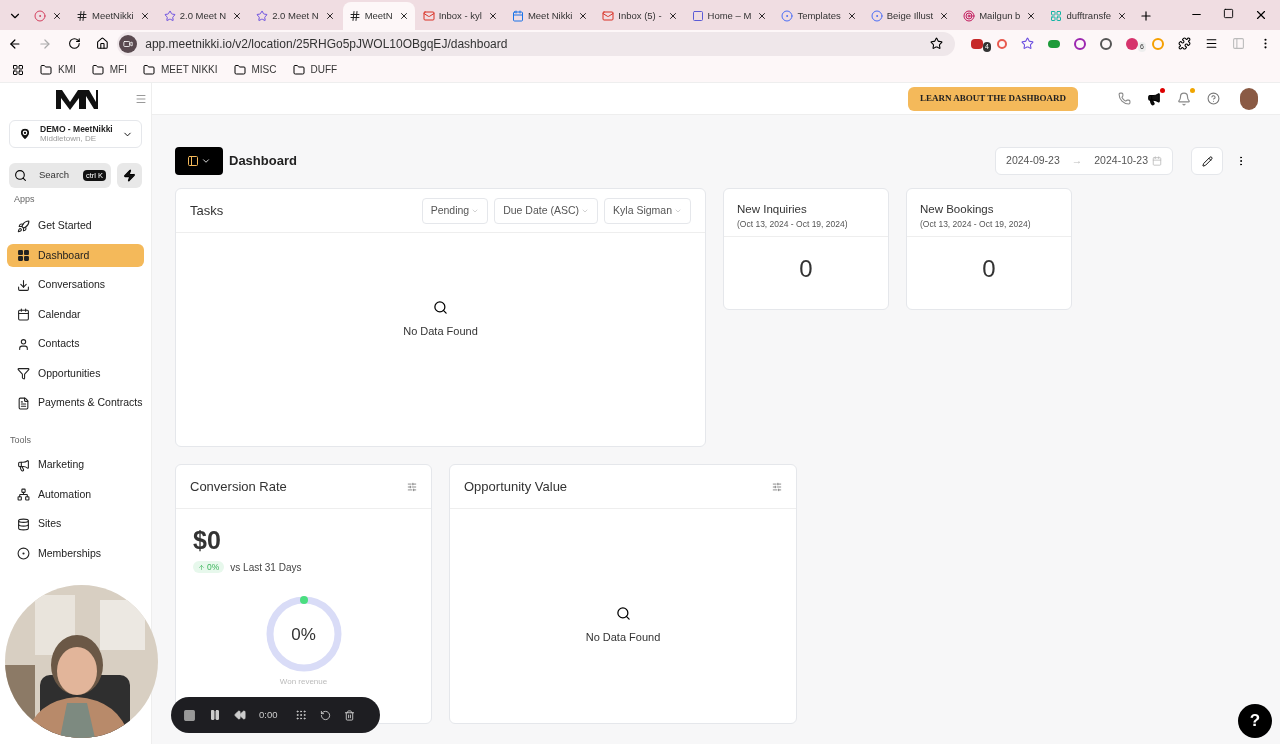  What do you see at coordinates (59, 314) in the screenshot?
I see `nav-item: Calendar` at bounding box center [59, 314].